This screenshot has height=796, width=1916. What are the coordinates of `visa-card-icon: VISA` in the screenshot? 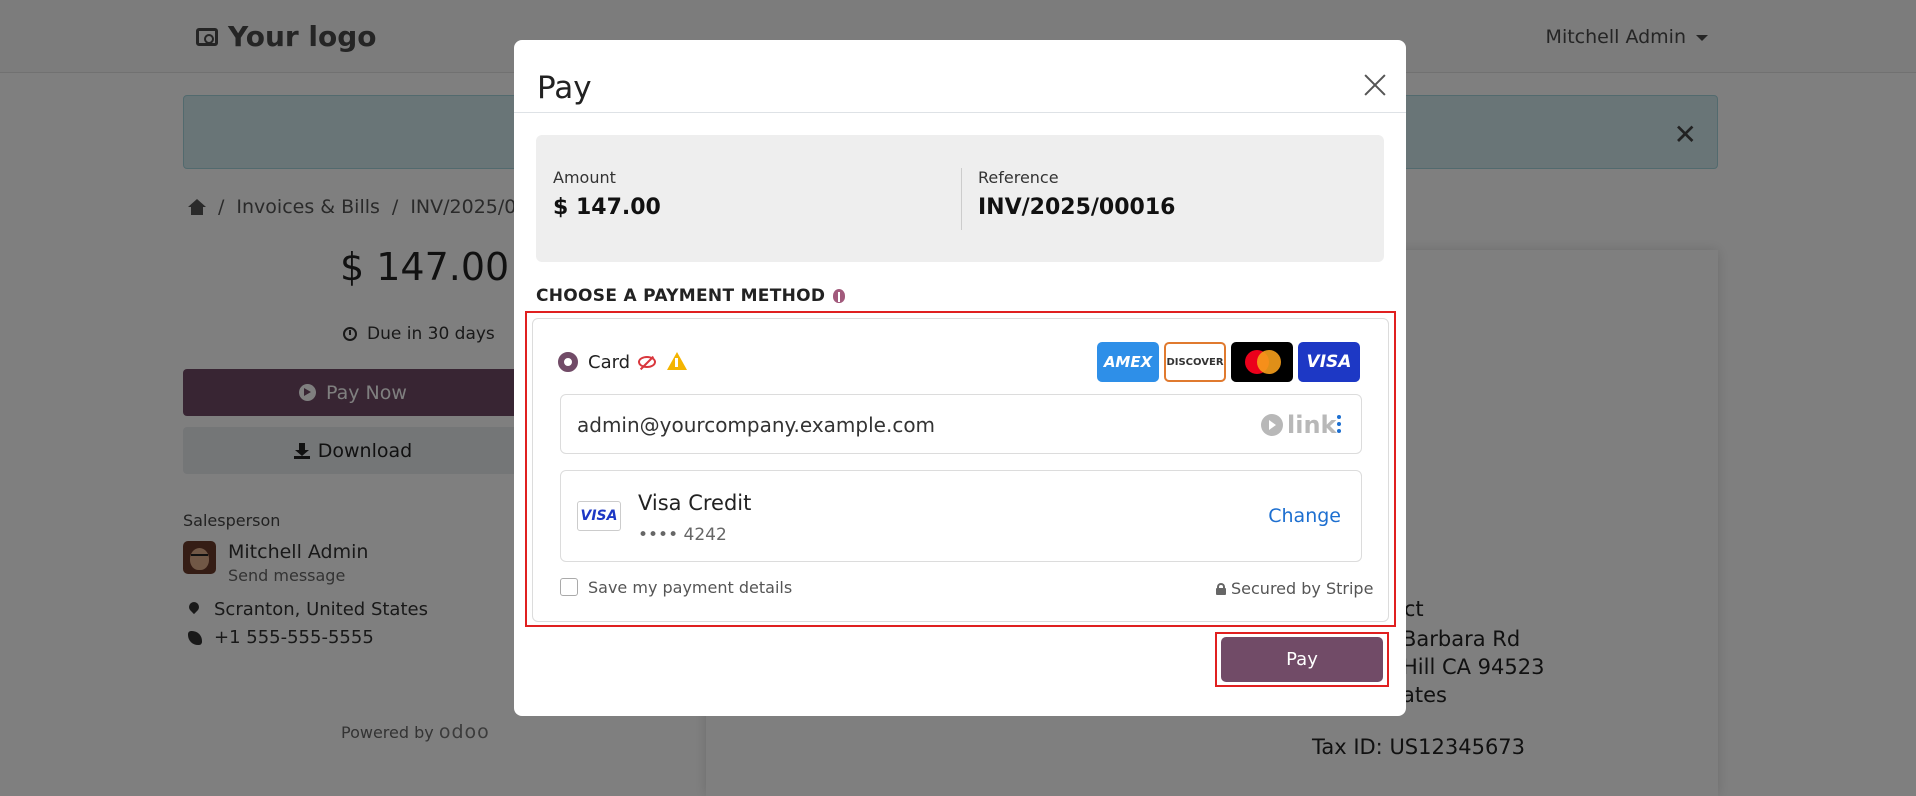 It's located at (599, 516).